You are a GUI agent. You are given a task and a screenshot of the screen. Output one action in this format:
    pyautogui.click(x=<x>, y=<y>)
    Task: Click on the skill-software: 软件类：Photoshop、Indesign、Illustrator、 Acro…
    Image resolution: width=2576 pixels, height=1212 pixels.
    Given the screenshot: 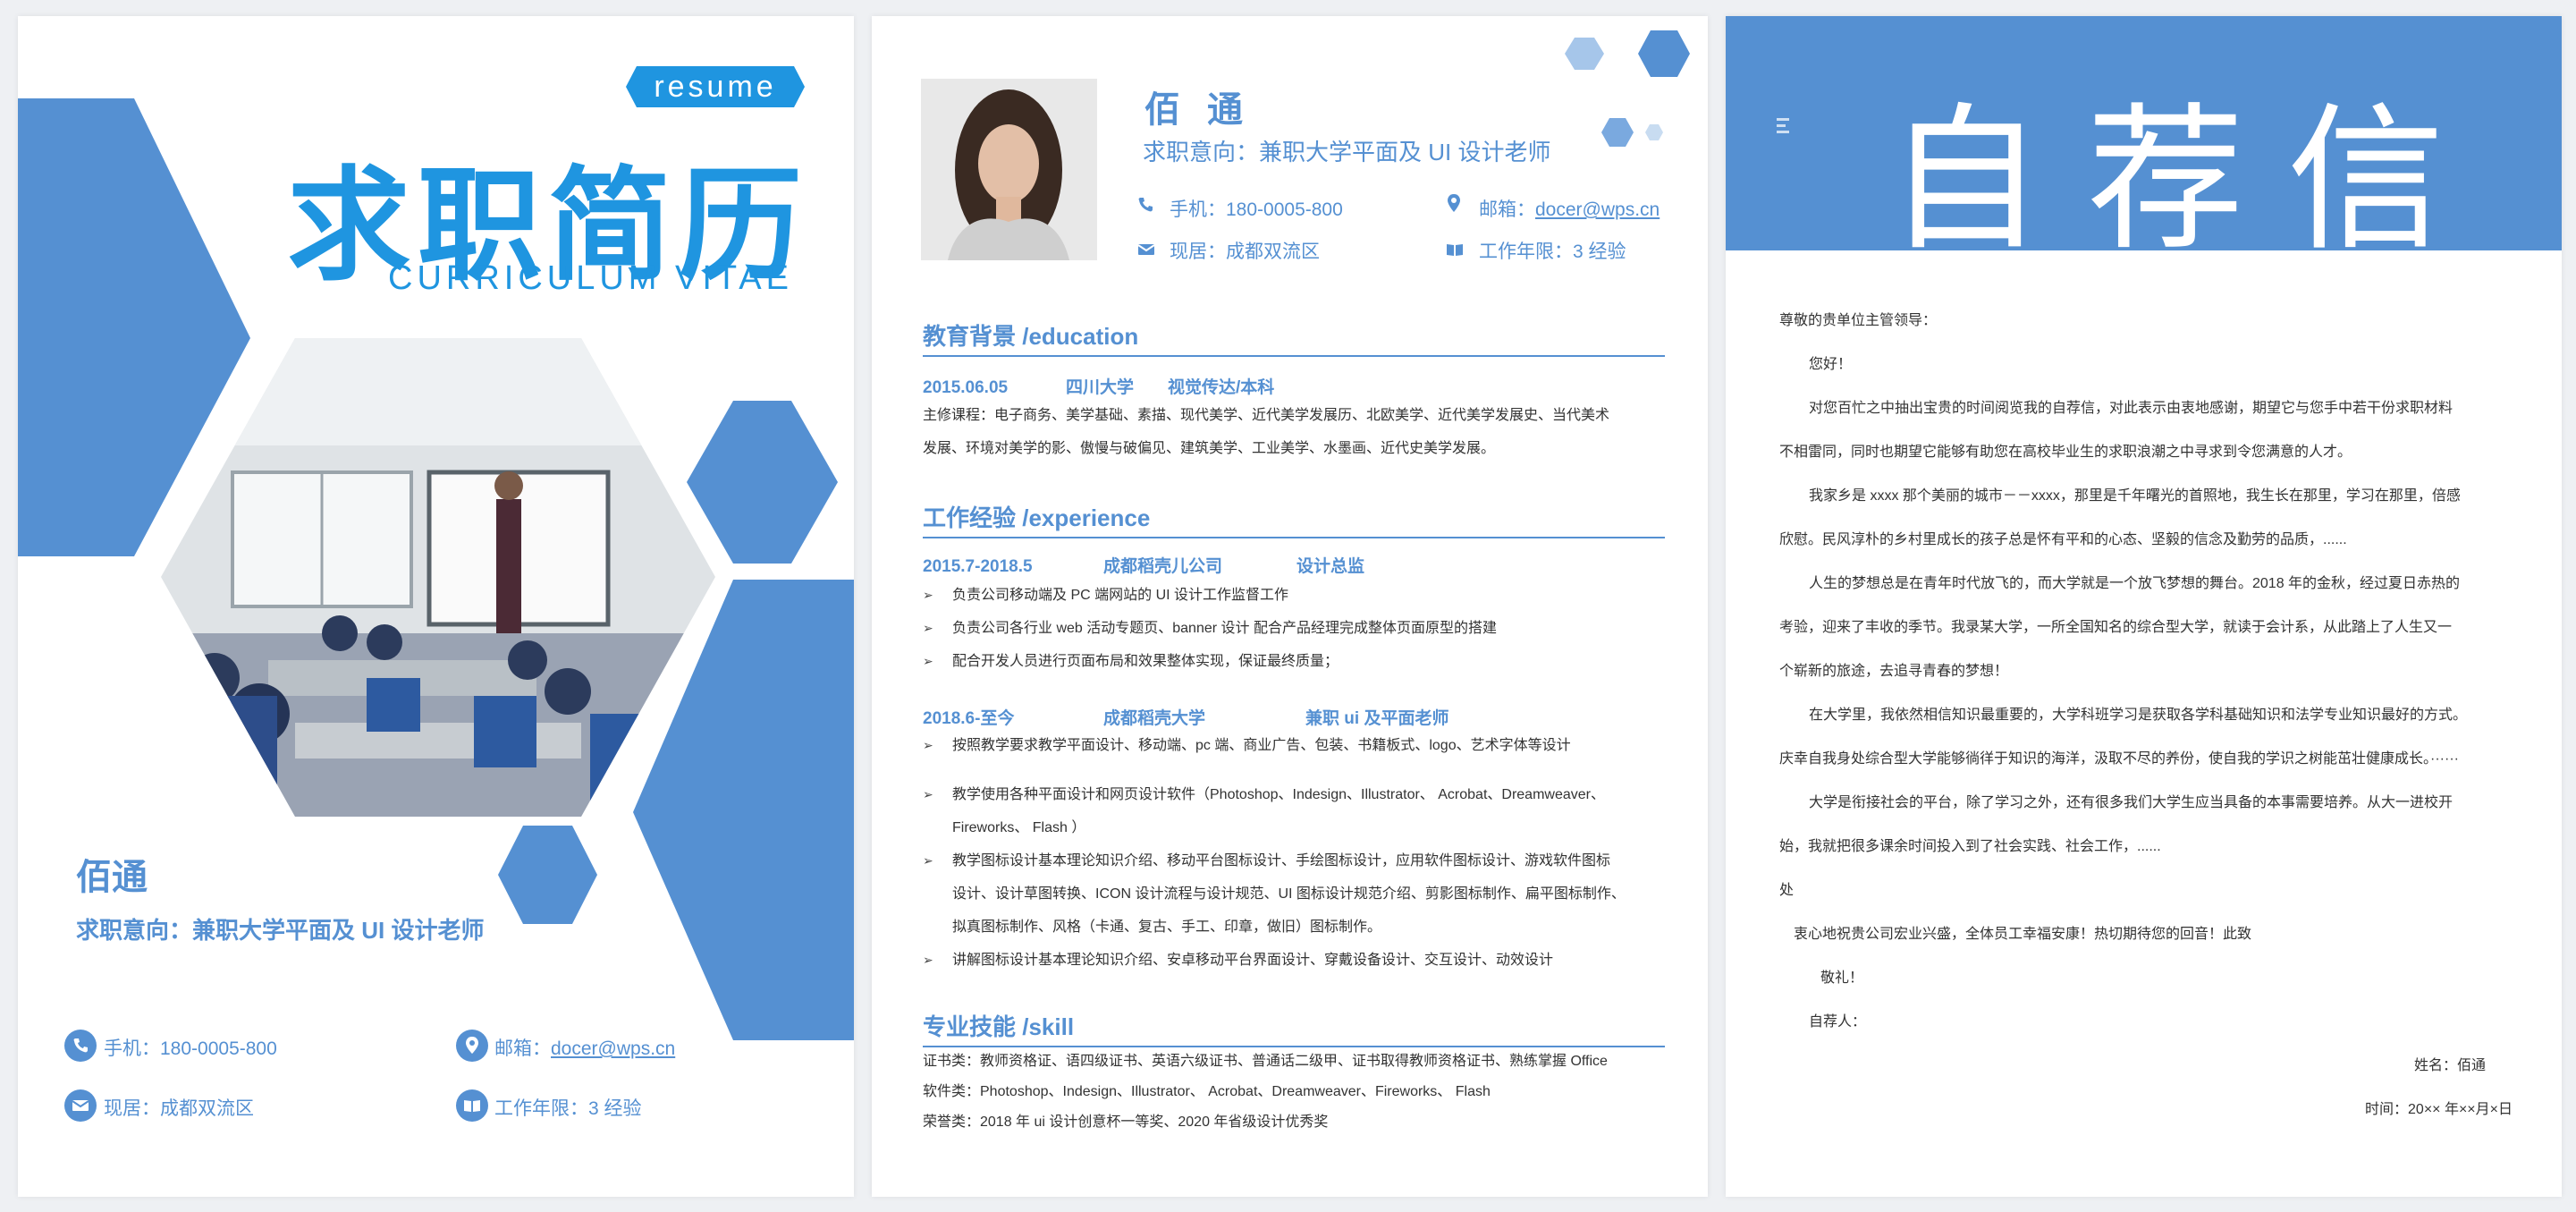 What is the action you would take?
    pyautogui.click(x=1207, y=1091)
    